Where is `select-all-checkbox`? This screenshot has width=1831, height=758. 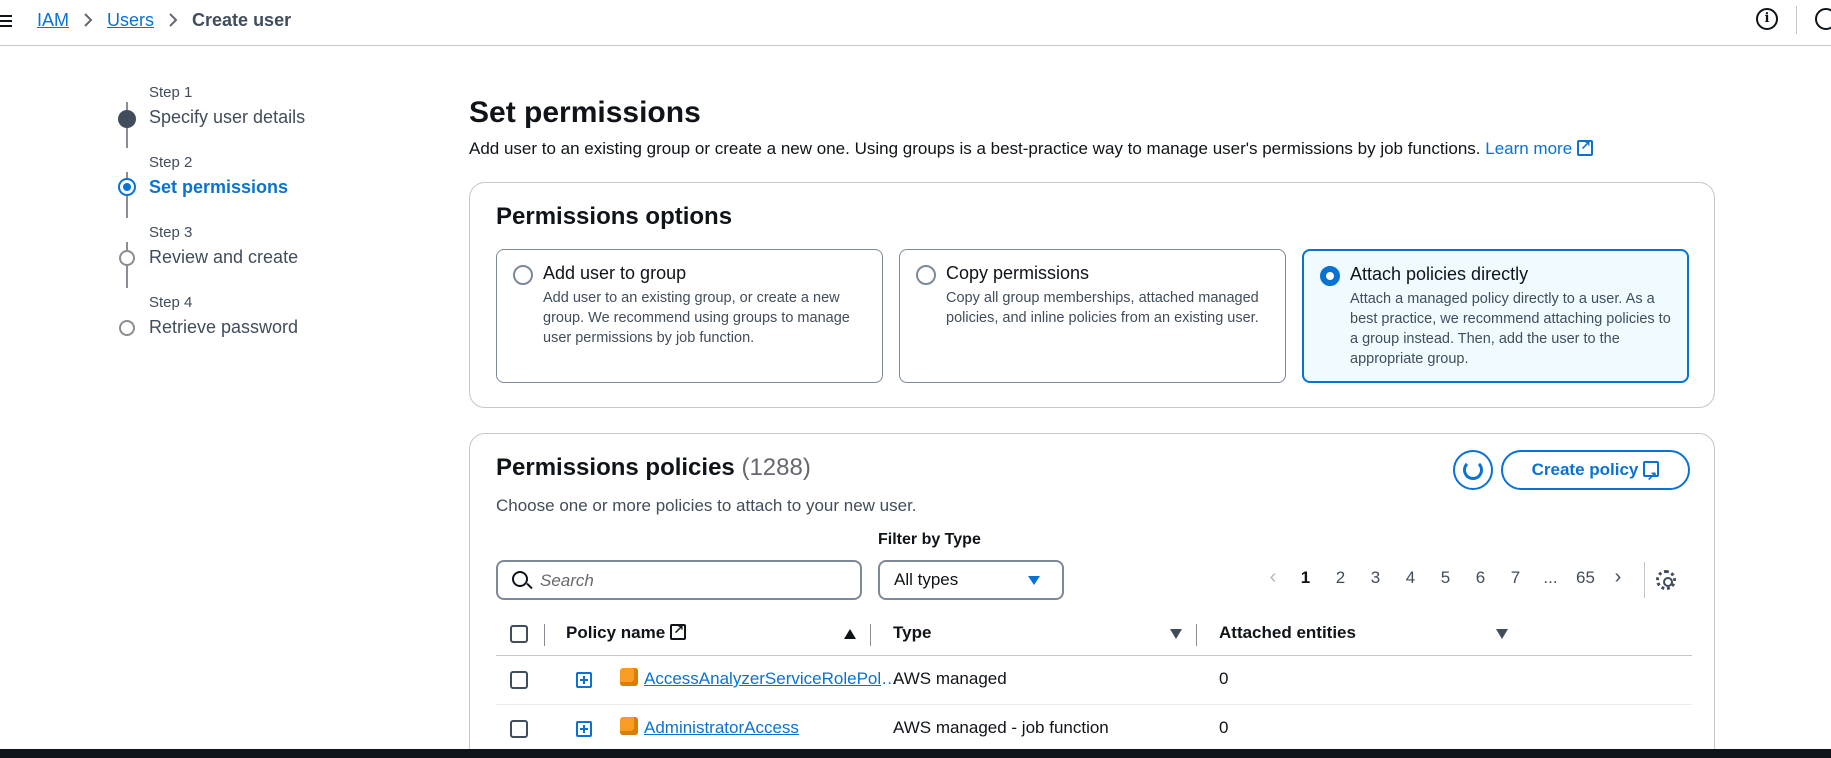
select-all-checkbox is located at coordinates (519, 634).